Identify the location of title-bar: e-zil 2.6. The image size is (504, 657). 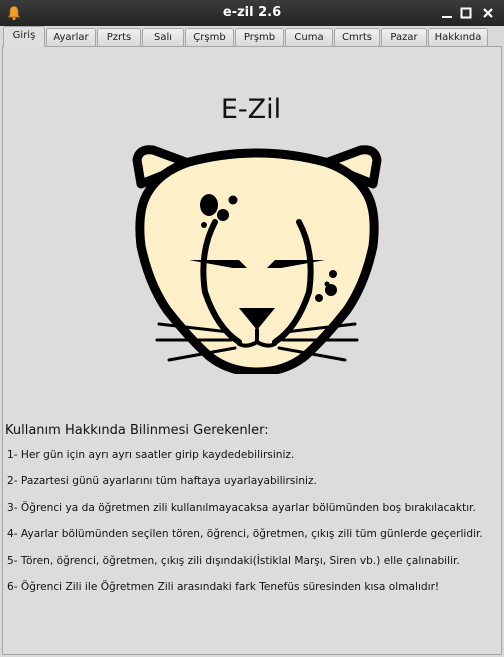
(252, 13).